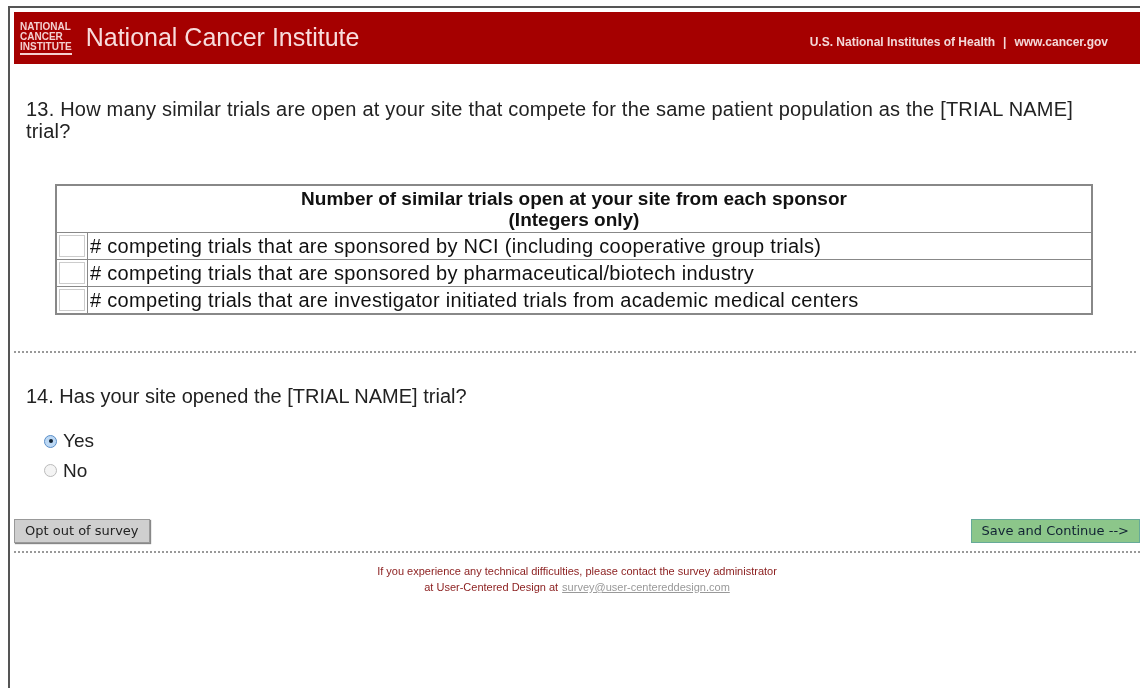  What do you see at coordinates (78, 441) in the screenshot?
I see `option-label: Yes` at bounding box center [78, 441].